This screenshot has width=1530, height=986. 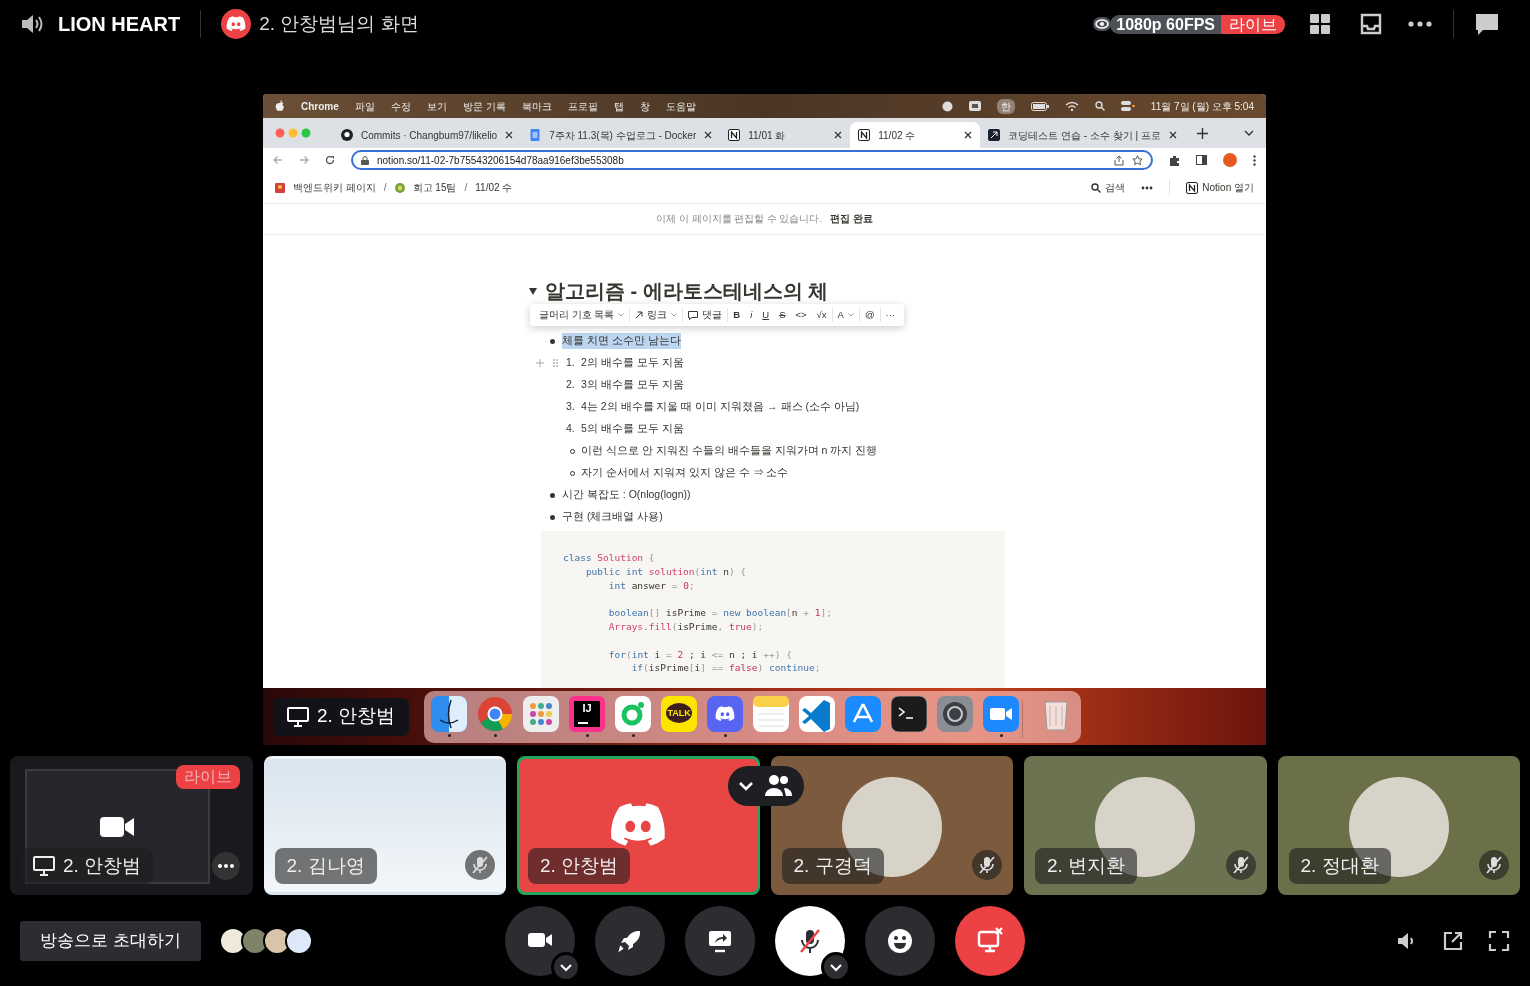 I want to click on list-text: 5의 배수를 모두 지움, so click(x=632, y=429).